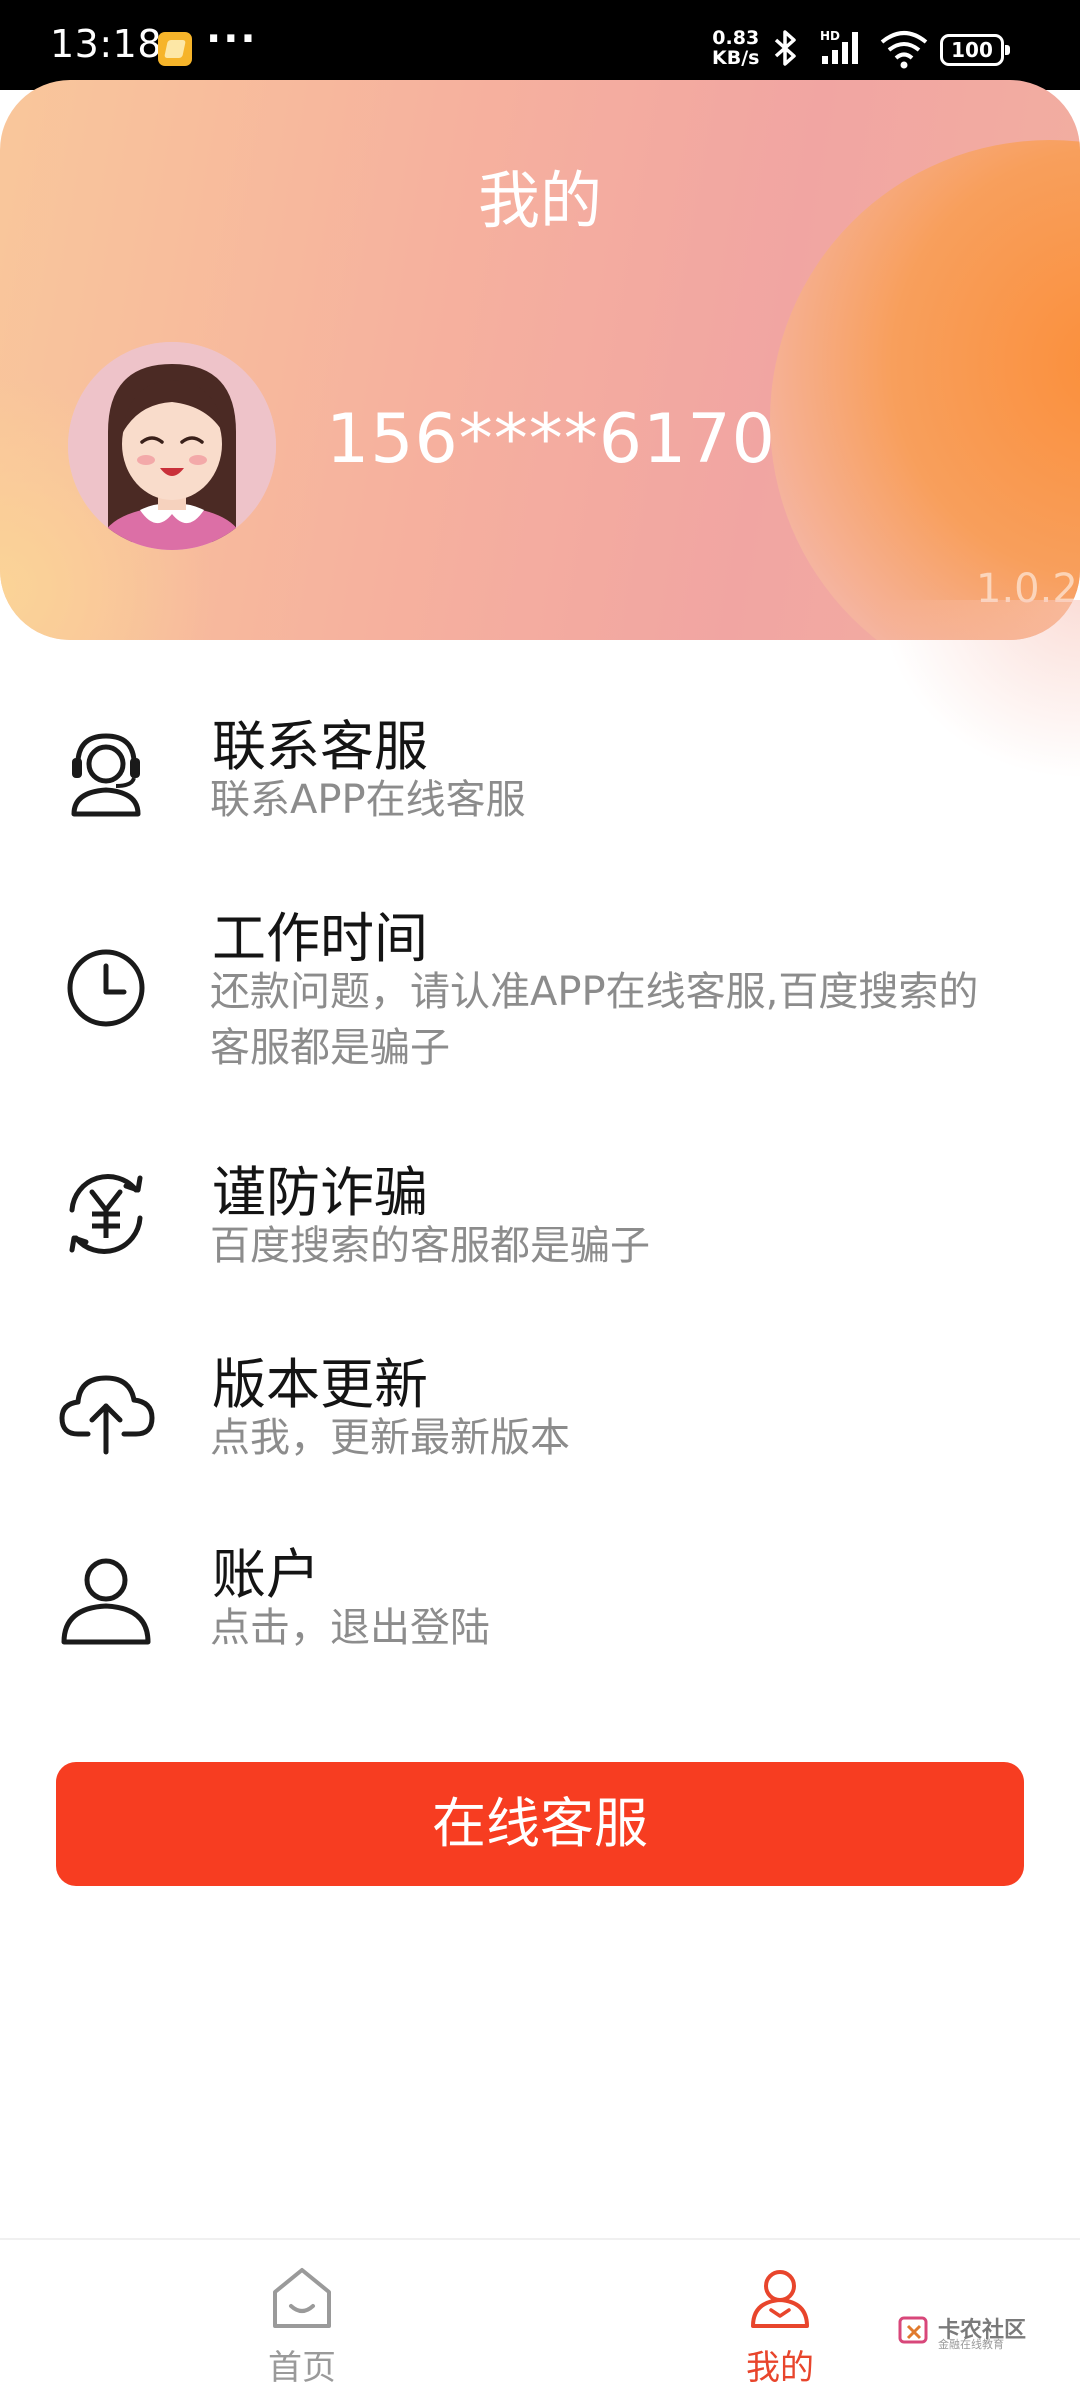  Describe the element at coordinates (302, 2368) in the screenshot. I see `nav-label-home: 首页` at that location.